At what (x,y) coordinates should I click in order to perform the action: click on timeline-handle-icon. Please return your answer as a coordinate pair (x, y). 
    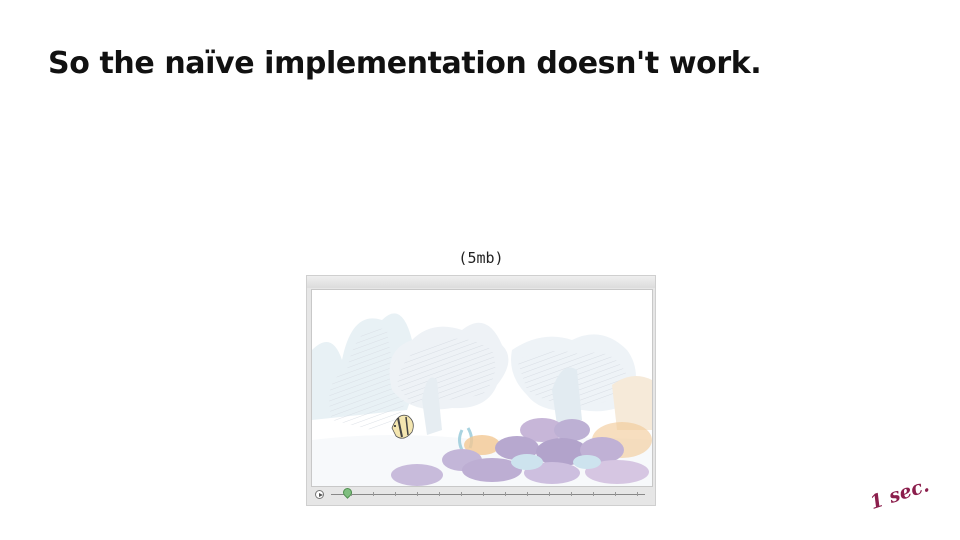
    Looking at the image, I should click on (347, 492).